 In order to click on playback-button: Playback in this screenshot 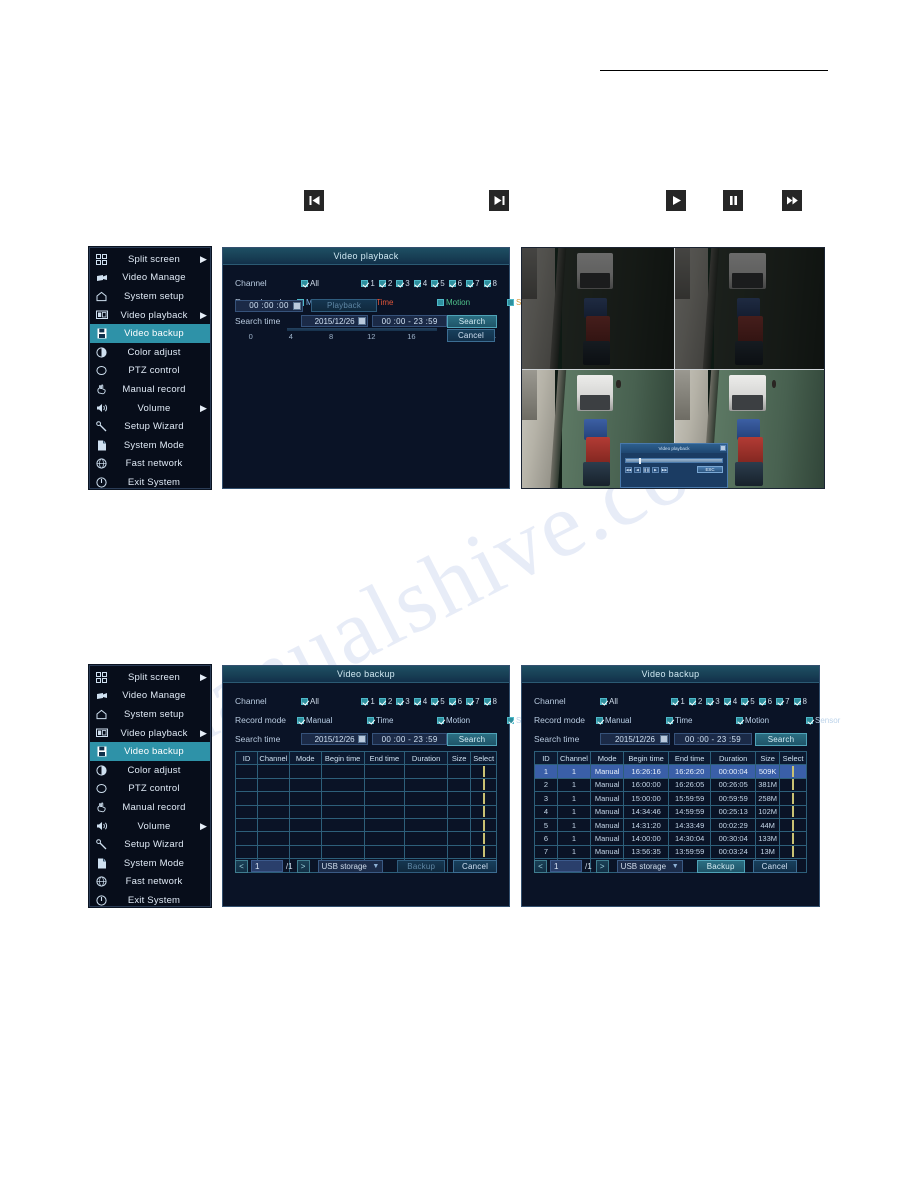, I will do `click(344, 305)`.